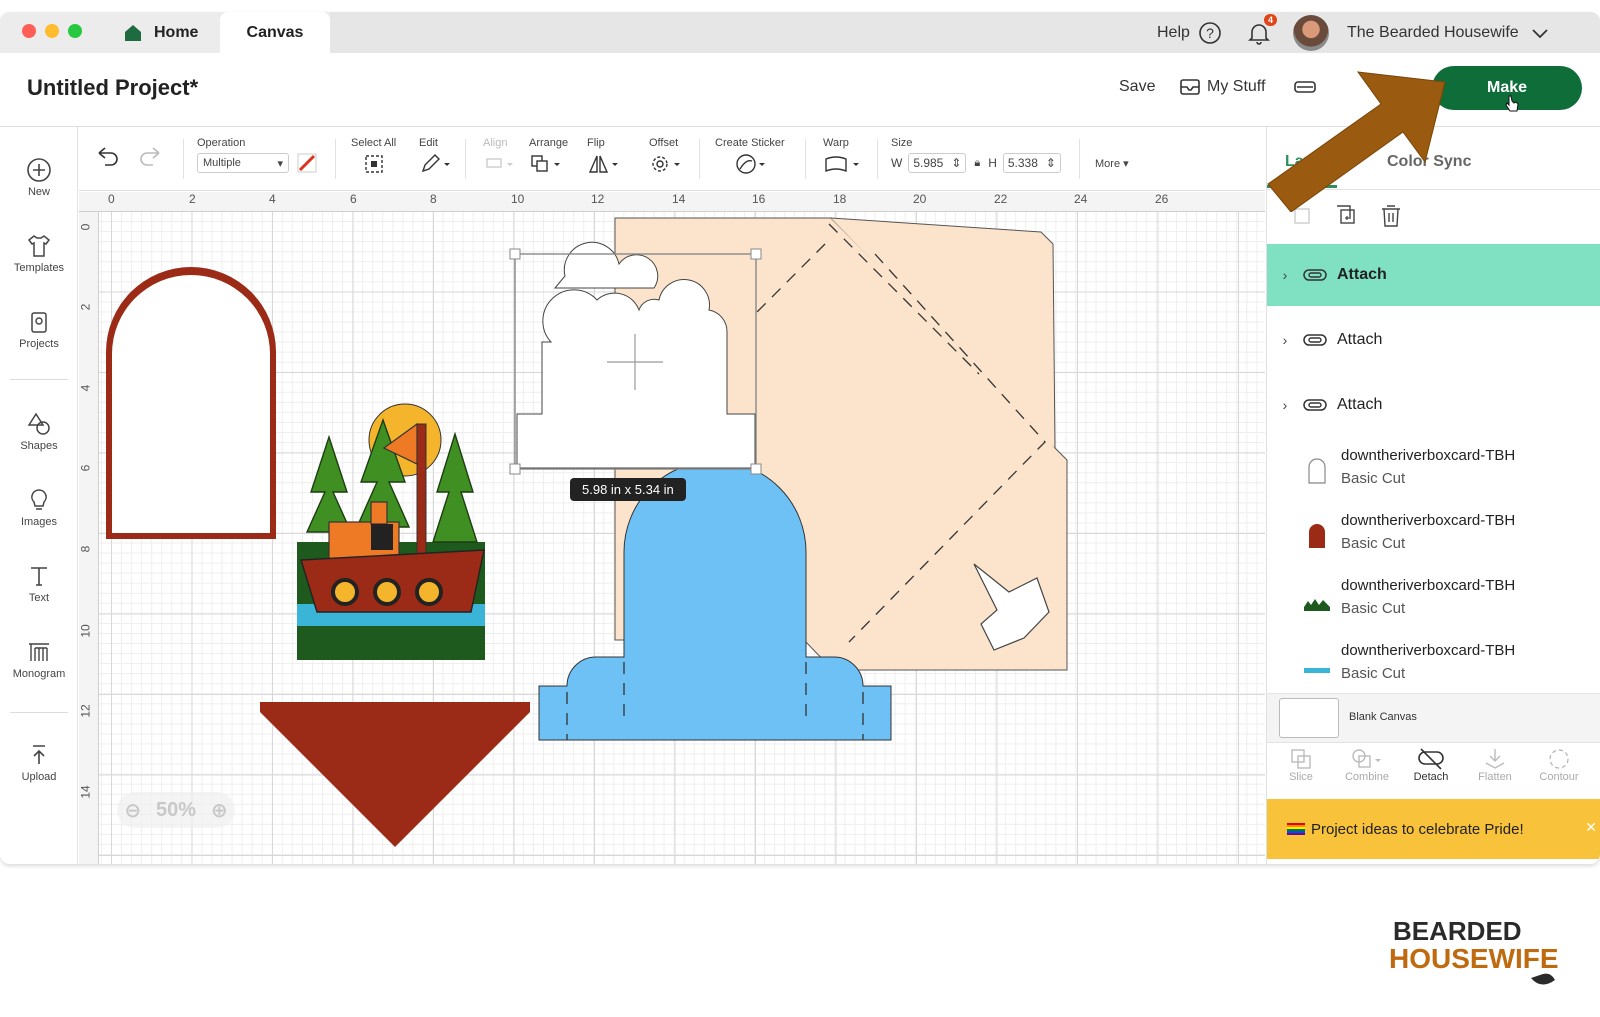  I want to click on more-button: More ▾, so click(1112, 163).